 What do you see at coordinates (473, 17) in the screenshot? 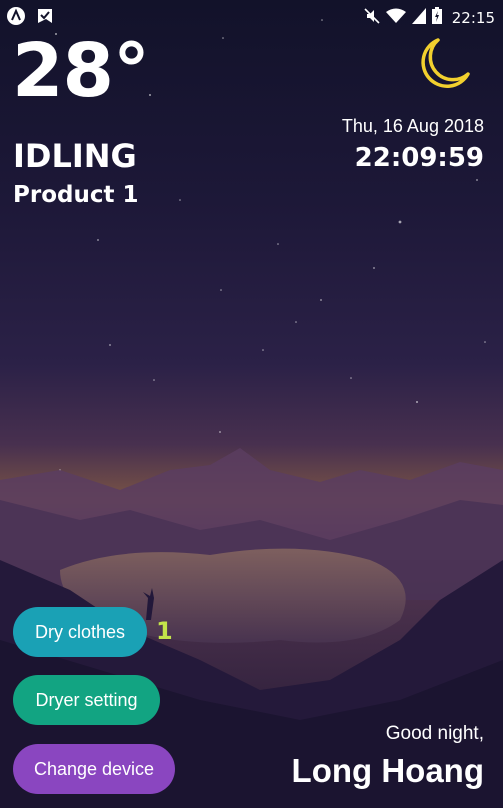
I see `status-time: 22:15` at bounding box center [473, 17].